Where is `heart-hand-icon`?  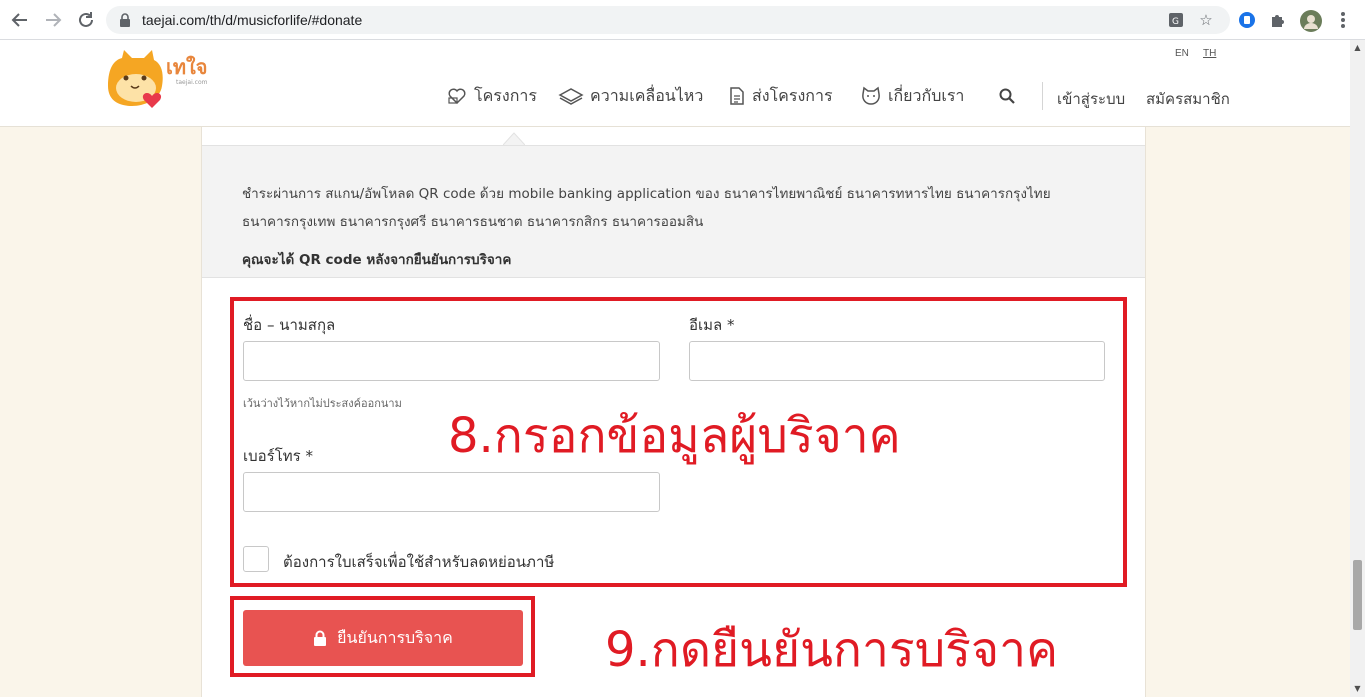 heart-hand-icon is located at coordinates (457, 96).